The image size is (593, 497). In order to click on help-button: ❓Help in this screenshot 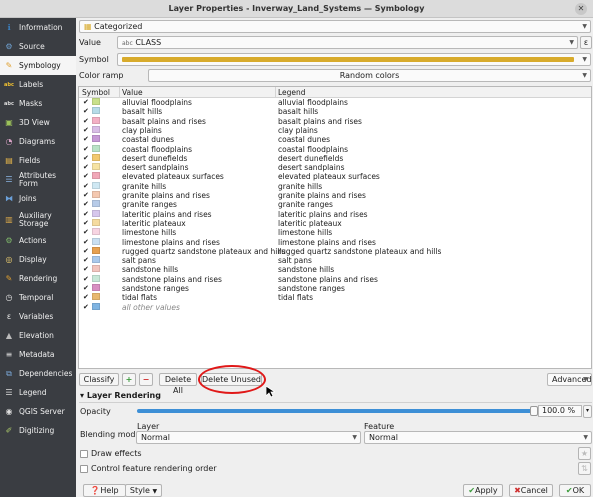, I will do `click(104, 490)`.